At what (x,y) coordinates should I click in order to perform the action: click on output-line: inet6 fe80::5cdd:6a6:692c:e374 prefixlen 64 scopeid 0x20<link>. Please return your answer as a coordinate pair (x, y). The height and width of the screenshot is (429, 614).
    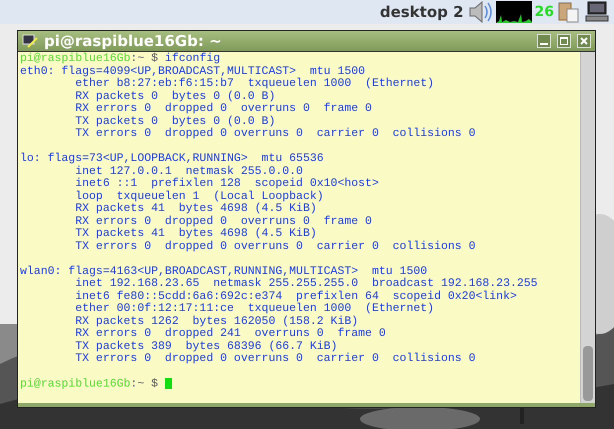
    Looking at the image, I should click on (295, 296).